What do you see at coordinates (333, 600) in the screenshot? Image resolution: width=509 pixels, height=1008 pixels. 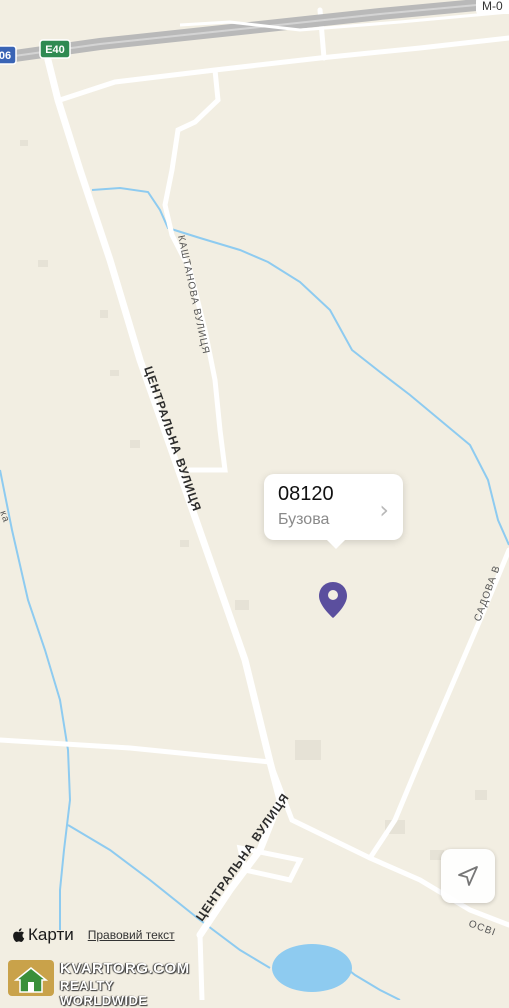 I see `map-pin-icon` at bounding box center [333, 600].